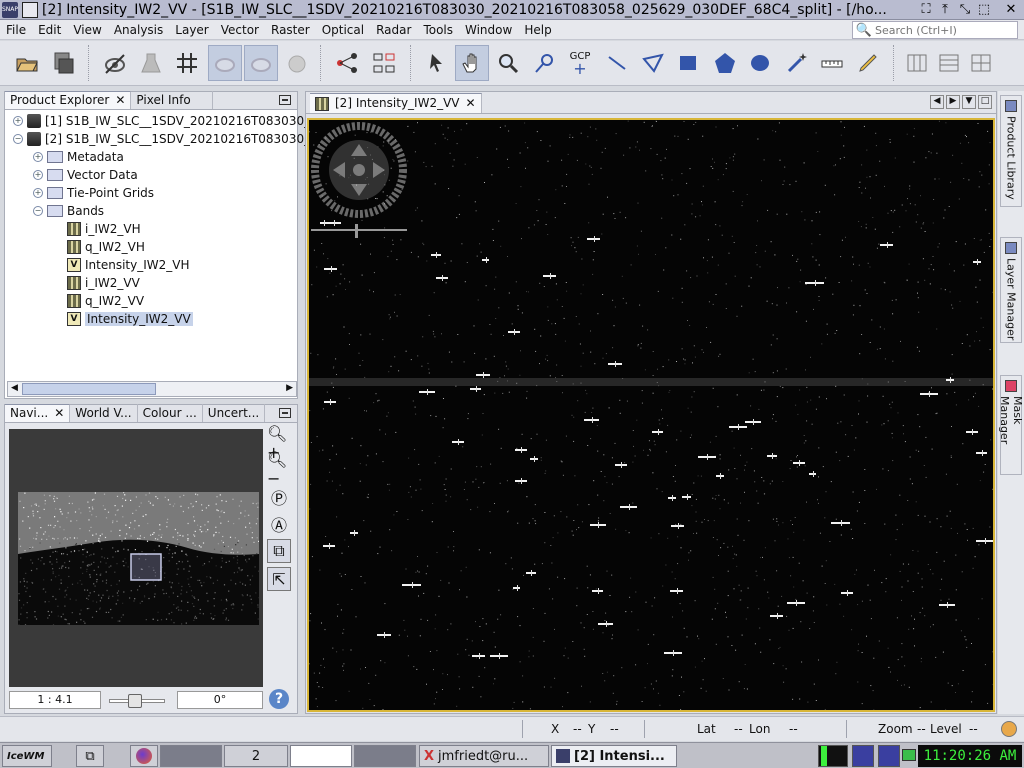 The height and width of the screenshot is (768, 1024). Describe the element at coordinates (1011, 10) in the screenshot. I see `close-icon: ✕` at that location.